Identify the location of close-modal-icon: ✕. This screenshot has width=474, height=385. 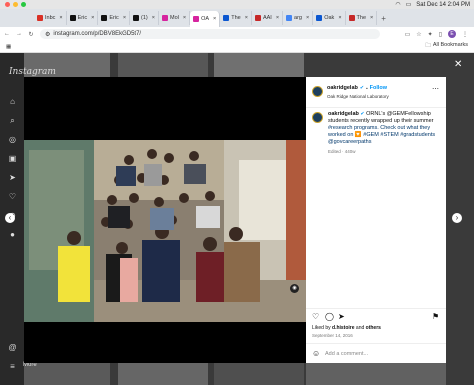
(458, 64).